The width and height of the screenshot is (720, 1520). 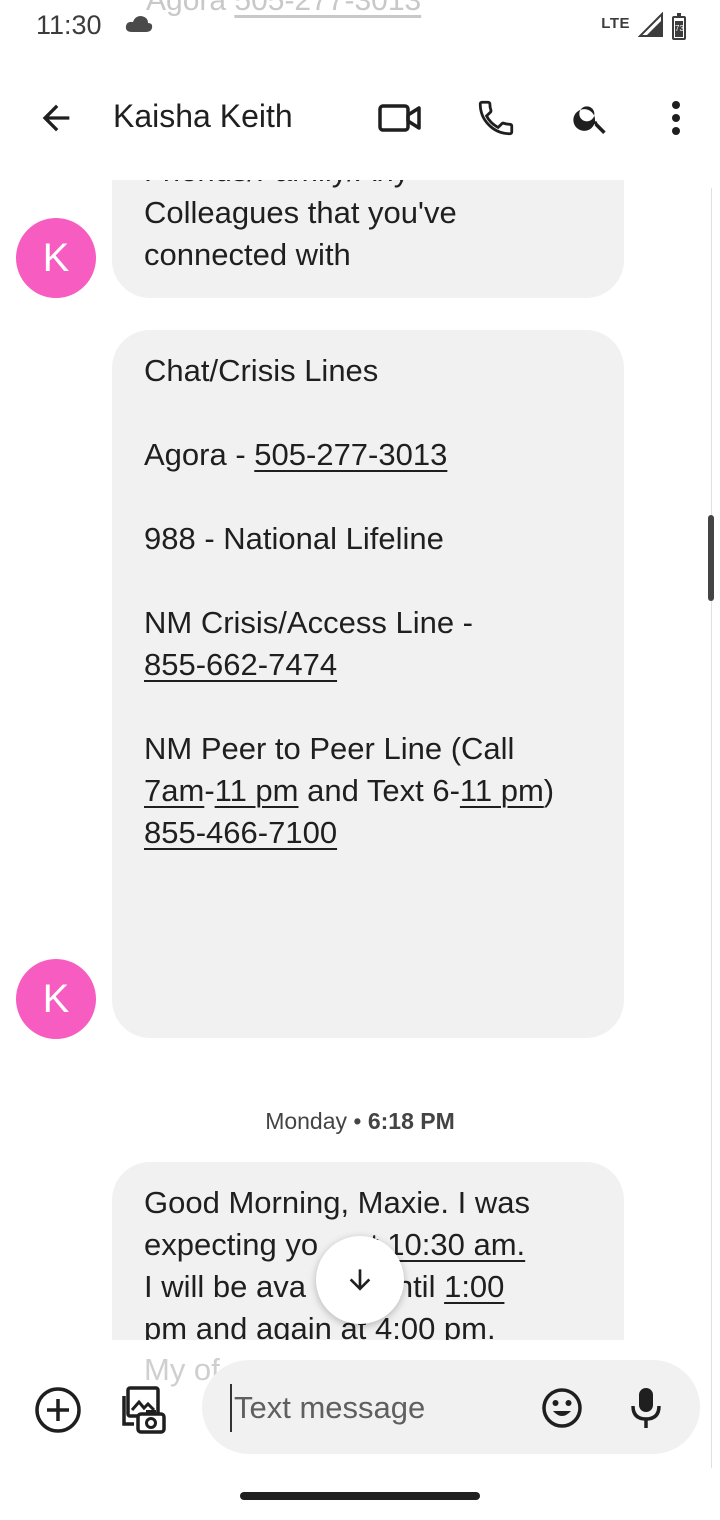 What do you see at coordinates (711, 828) in the screenshot?
I see `scrollbar-track` at bounding box center [711, 828].